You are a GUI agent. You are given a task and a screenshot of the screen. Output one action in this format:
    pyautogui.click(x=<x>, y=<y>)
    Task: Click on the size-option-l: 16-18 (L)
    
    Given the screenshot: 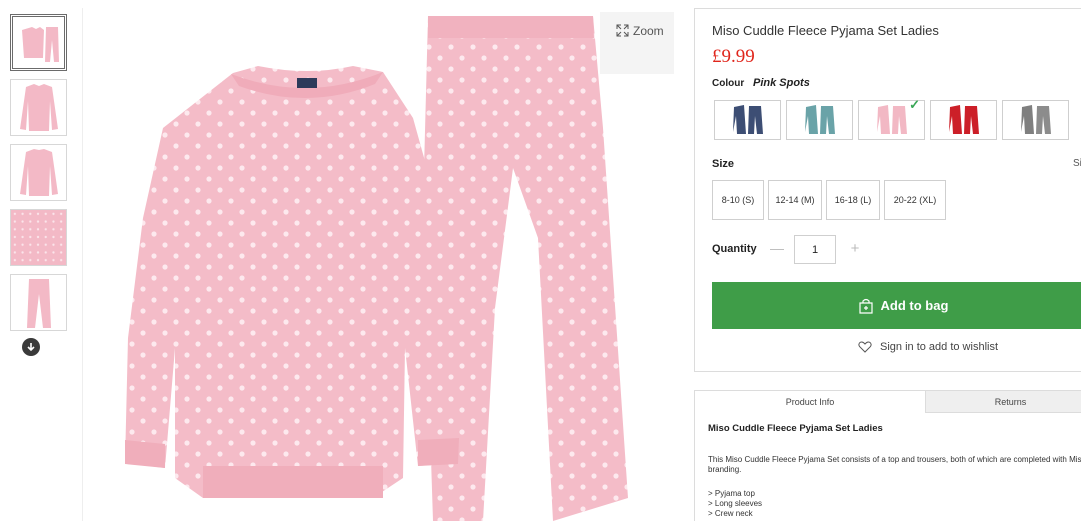 What is the action you would take?
    pyautogui.click(x=853, y=200)
    